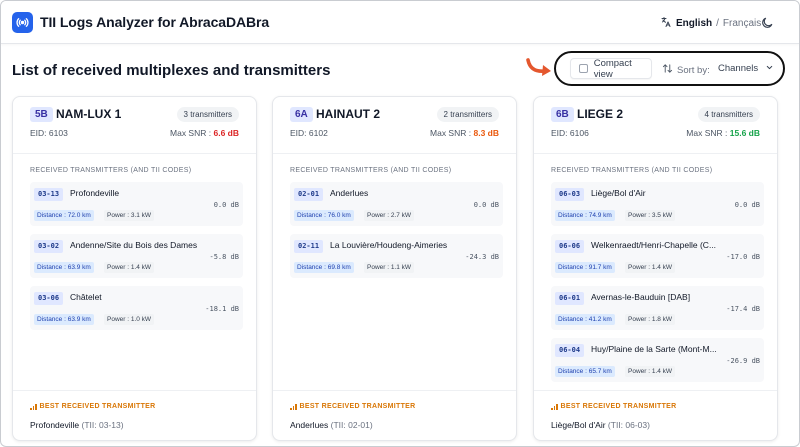 The height and width of the screenshot is (447, 800). What do you see at coordinates (618, 193) in the screenshot?
I see `transmitter-name: Liège/Bol d'Air` at bounding box center [618, 193].